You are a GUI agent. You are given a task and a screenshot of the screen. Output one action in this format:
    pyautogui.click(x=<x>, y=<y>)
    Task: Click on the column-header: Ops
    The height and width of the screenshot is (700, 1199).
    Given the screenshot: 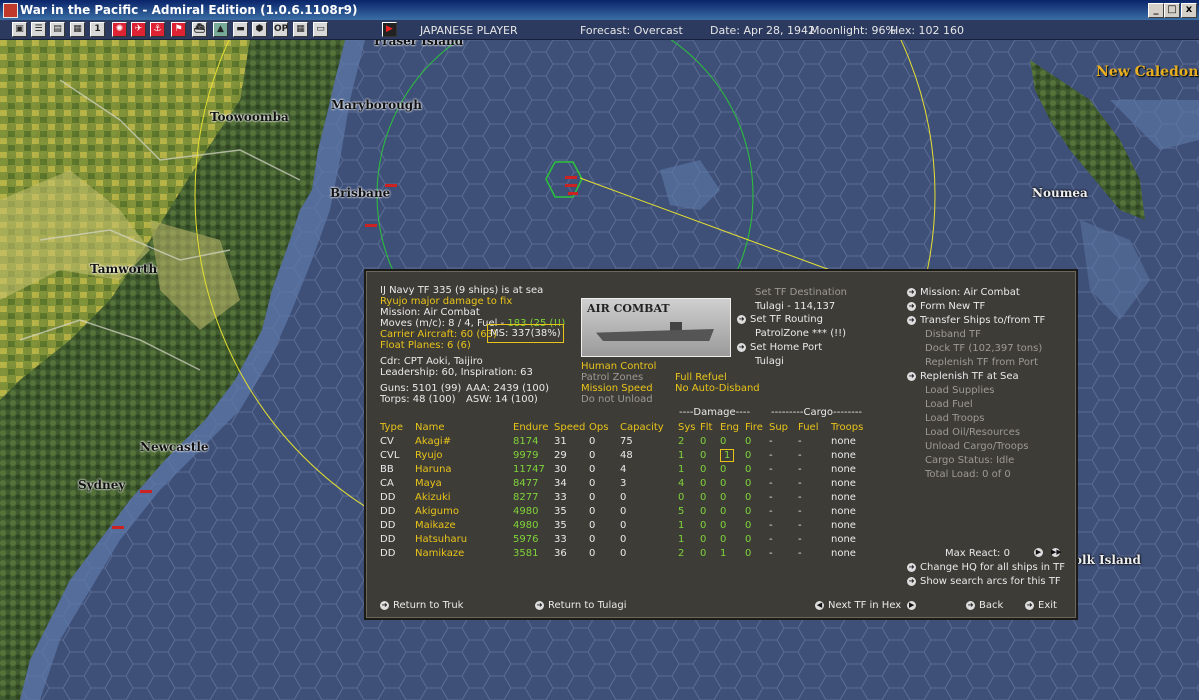 What is the action you would take?
    pyautogui.click(x=604, y=427)
    